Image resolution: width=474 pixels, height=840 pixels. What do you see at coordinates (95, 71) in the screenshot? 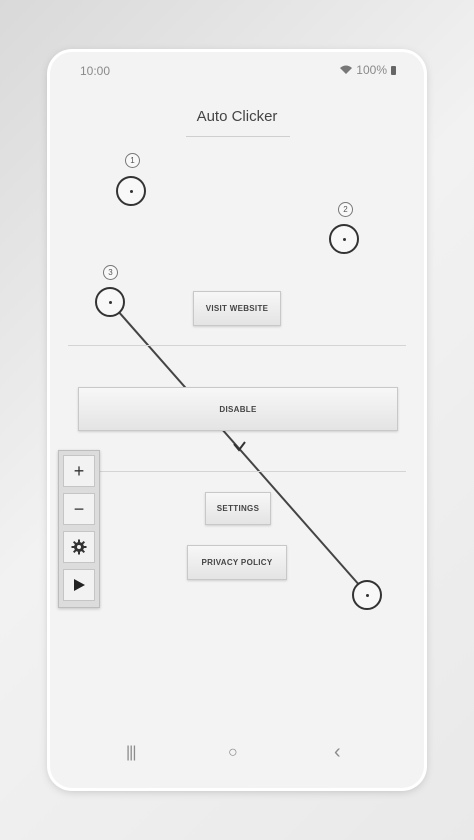
I see `status-time: 10:00` at bounding box center [95, 71].